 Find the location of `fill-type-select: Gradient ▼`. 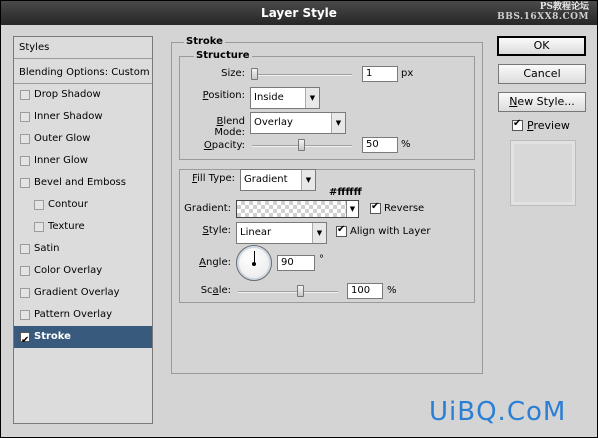

fill-type-select: Gradient ▼ is located at coordinates (278, 180).